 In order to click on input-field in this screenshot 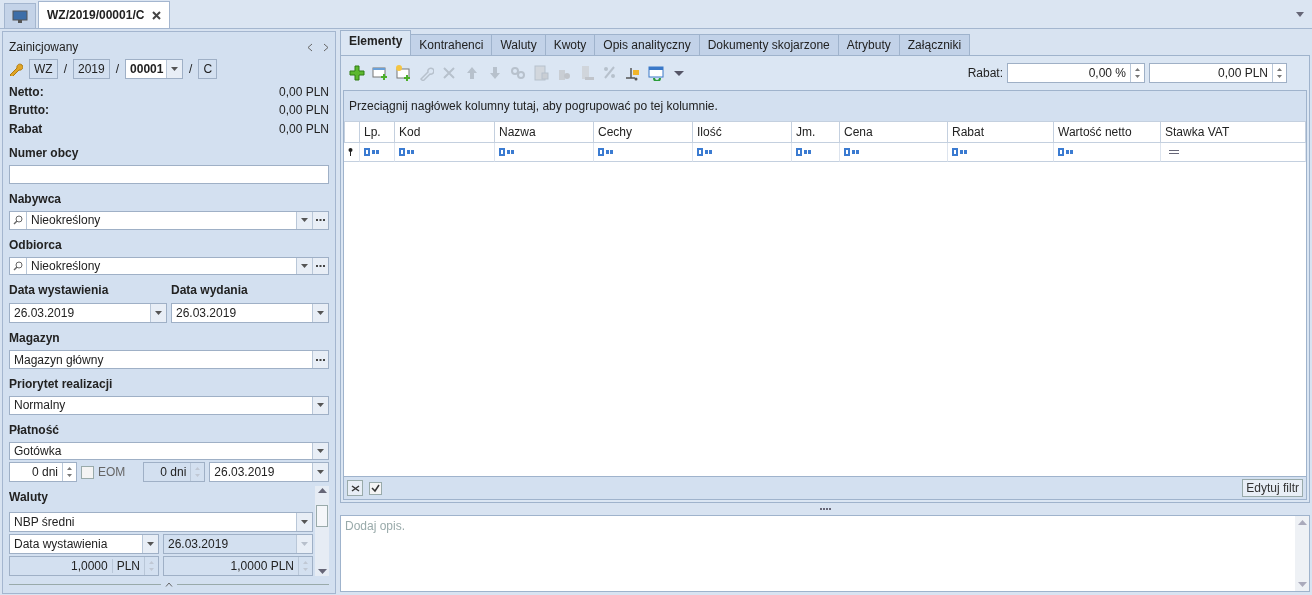, I will do `click(169, 175)`.